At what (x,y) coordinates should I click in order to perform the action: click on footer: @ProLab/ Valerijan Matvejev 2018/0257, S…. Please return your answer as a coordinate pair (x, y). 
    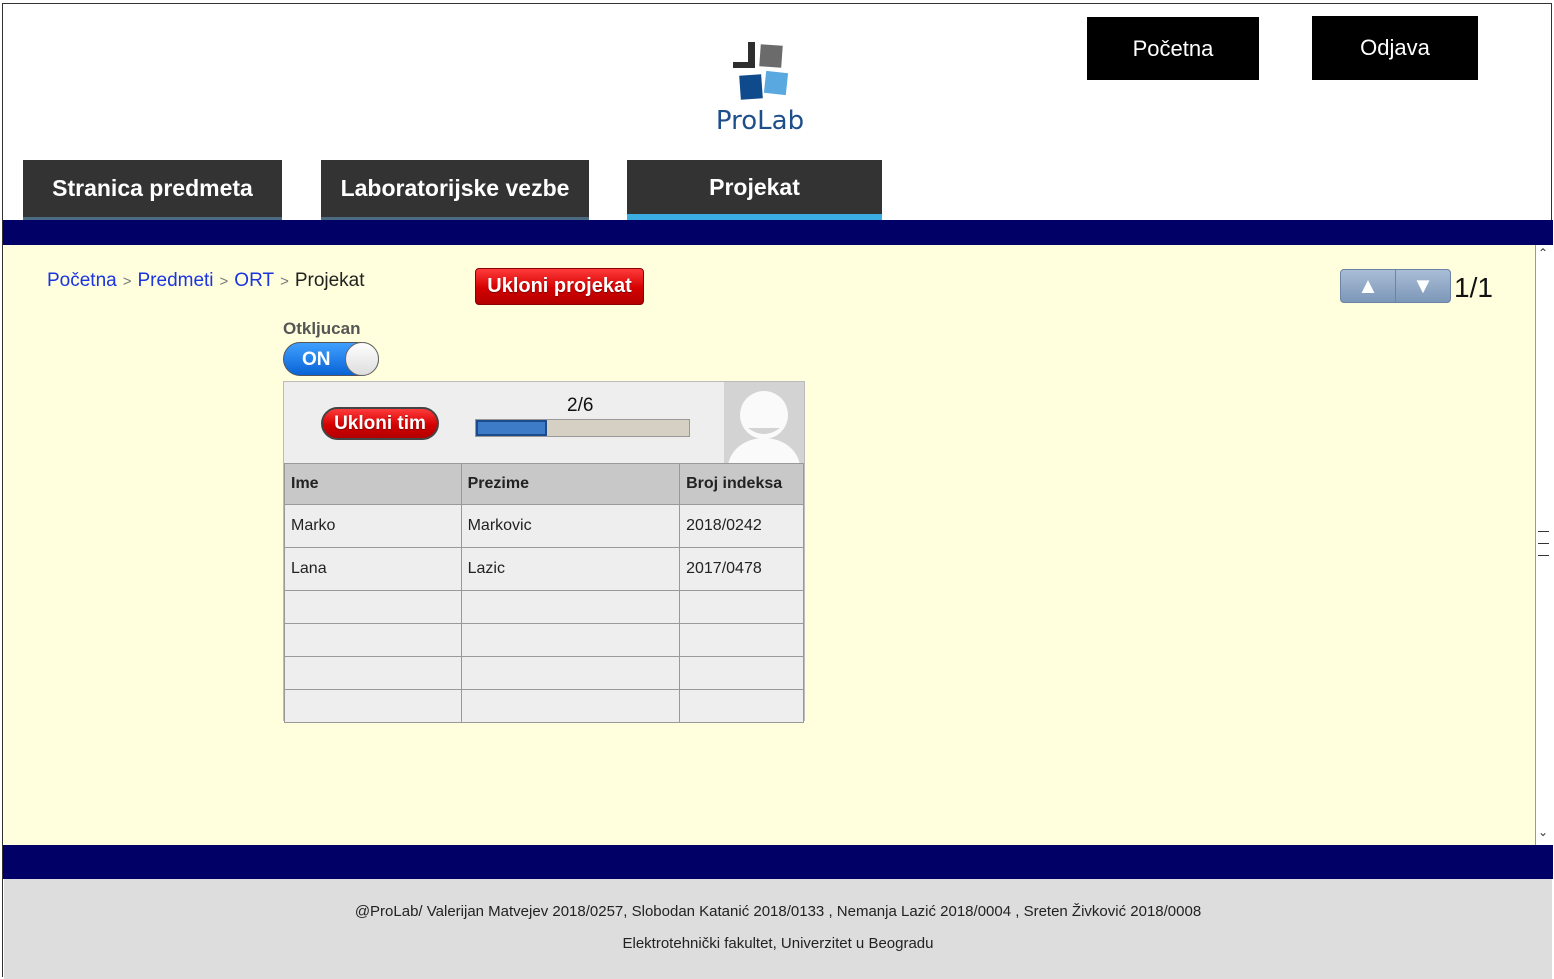
    Looking at the image, I should click on (778, 929).